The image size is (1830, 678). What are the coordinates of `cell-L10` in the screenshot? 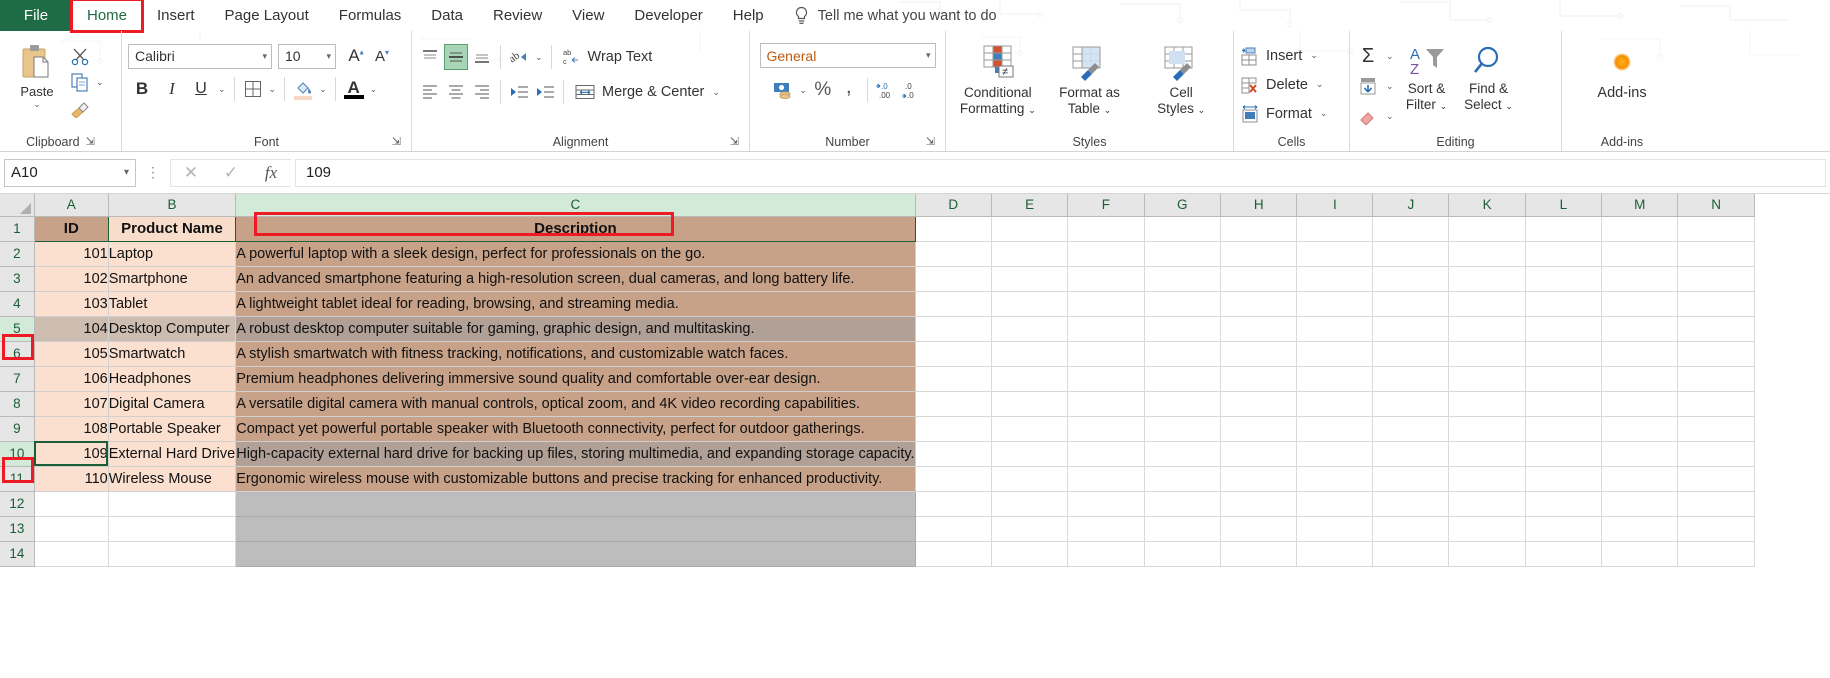 It's located at (1563, 454).